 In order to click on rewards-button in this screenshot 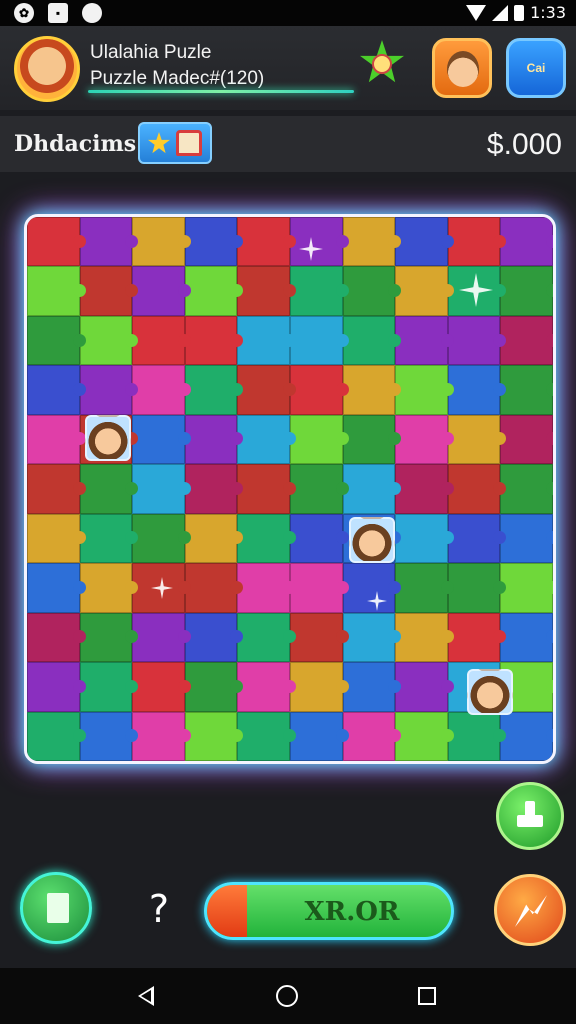, I will do `click(175, 143)`.